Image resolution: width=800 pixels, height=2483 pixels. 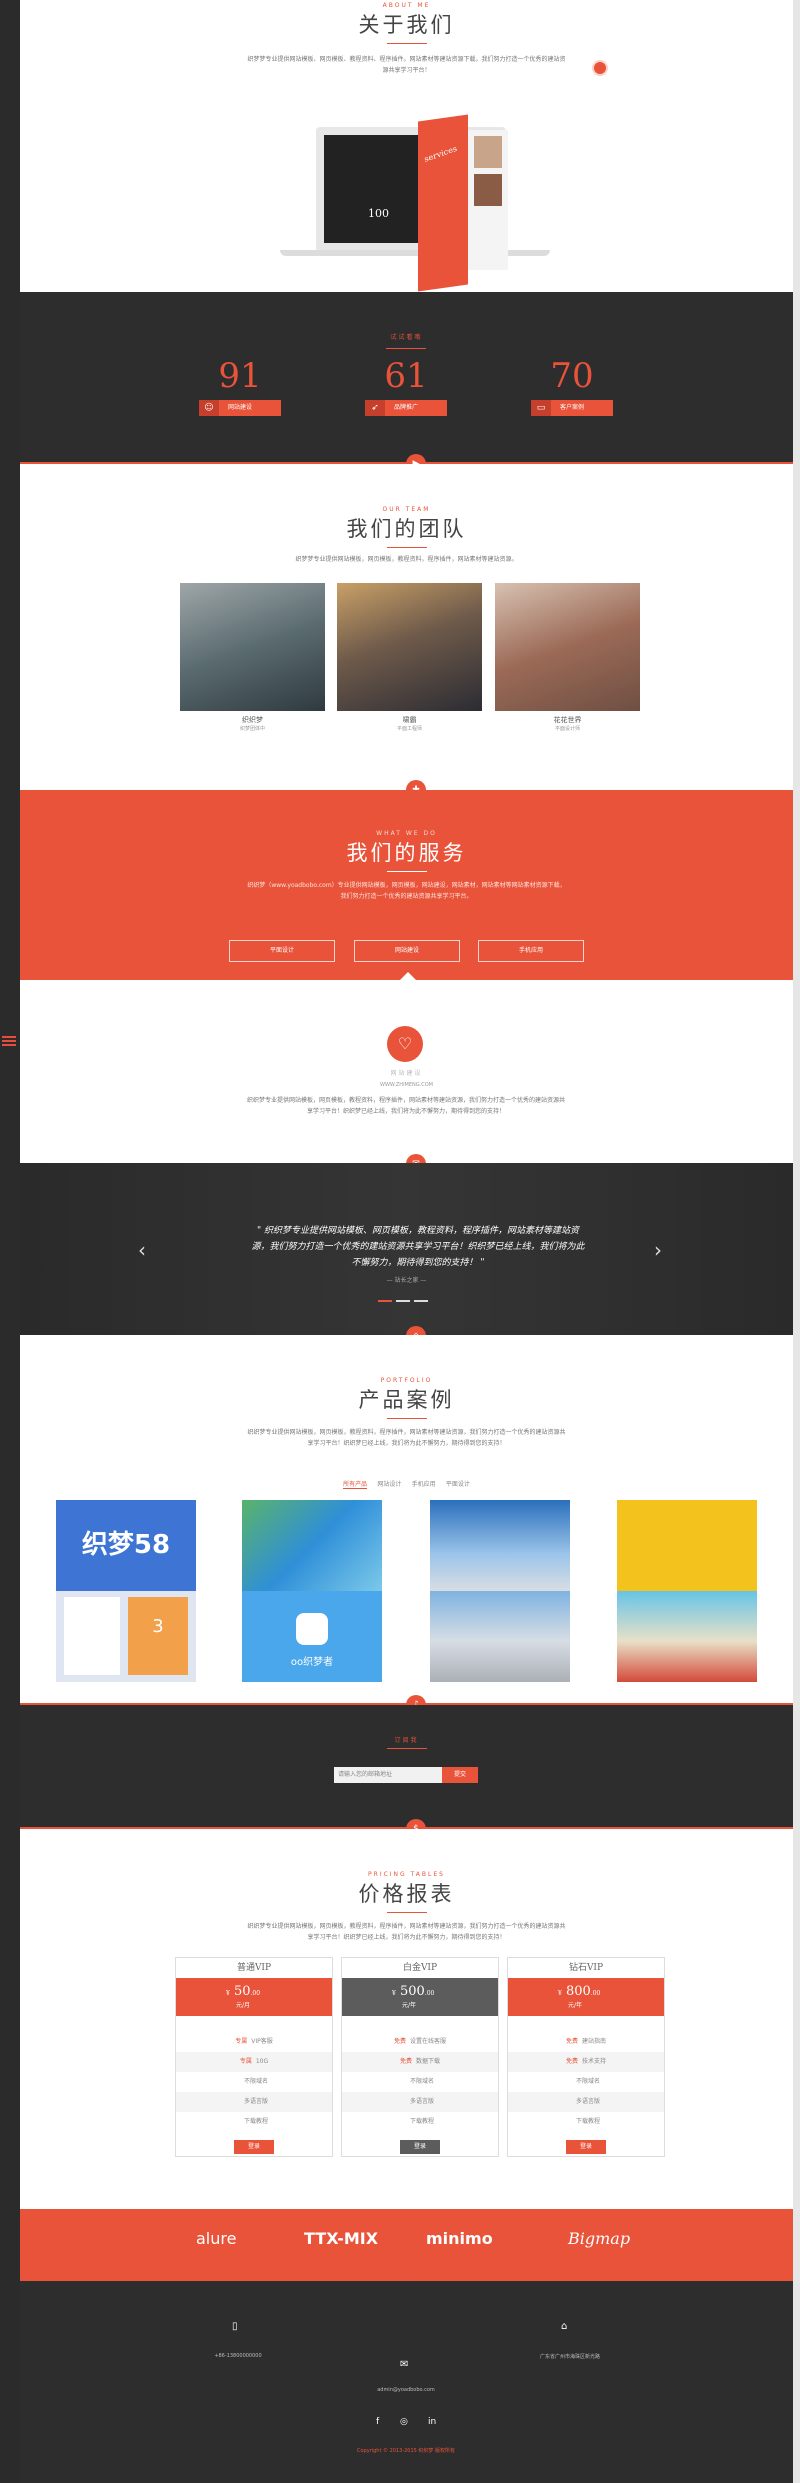 I want to click on case-logo: oo织梦者, so click(x=312, y=1662).